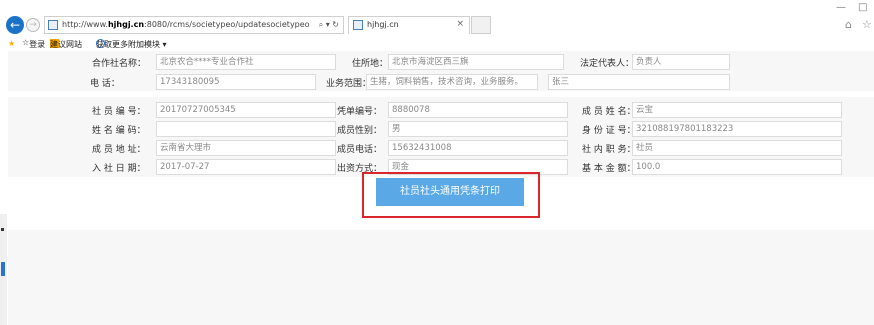  Describe the element at coordinates (360, 150) in the screenshot. I see `member-phone-label: 成员电话：` at that location.